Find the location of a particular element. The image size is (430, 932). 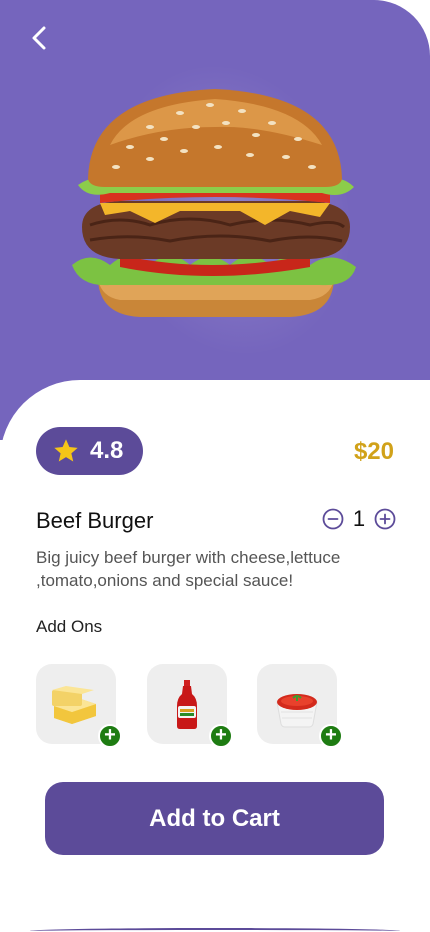

addon-ketchup: + is located at coordinates (190, 706).